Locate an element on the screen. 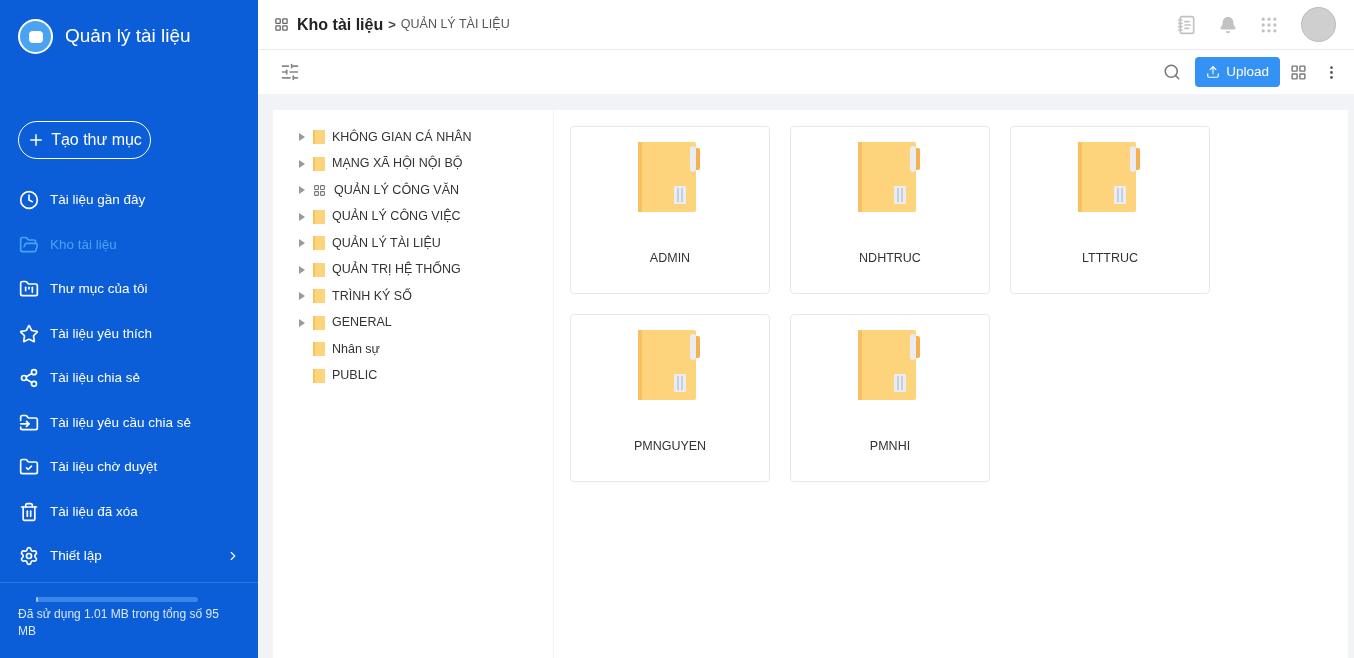 Image resolution: width=1354 pixels, height=658 pixels. share-icon is located at coordinates (29, 378).